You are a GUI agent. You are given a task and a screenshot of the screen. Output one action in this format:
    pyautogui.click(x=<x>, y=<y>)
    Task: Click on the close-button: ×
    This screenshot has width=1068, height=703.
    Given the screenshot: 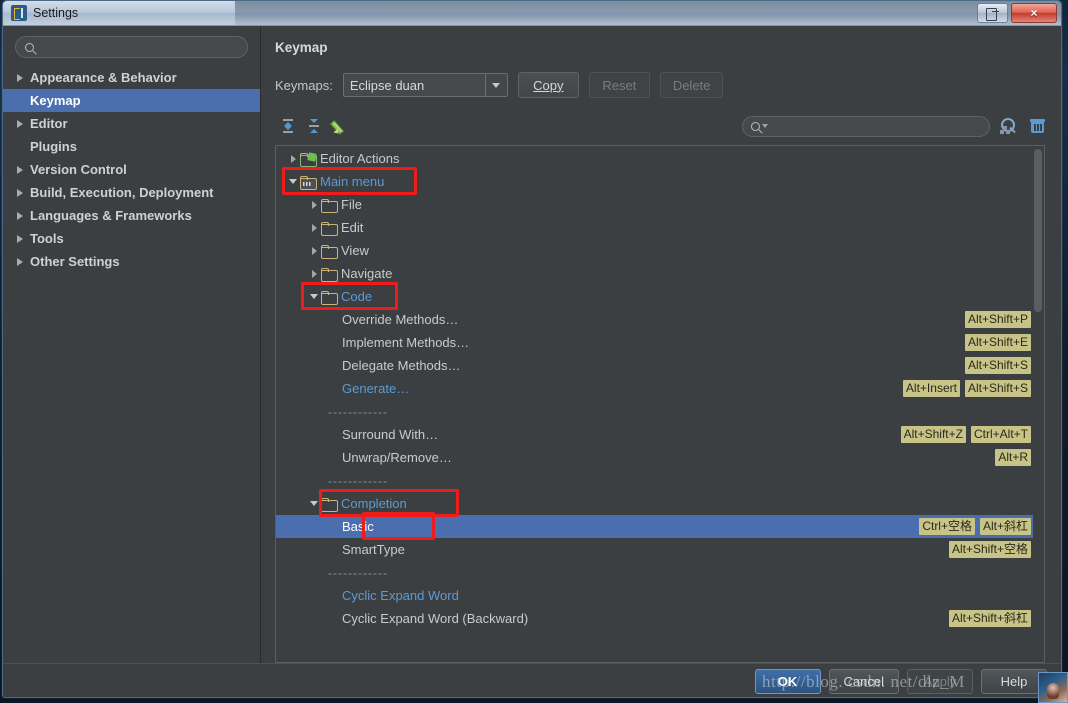 What is the action you would take?
    pyautogui.click(x=1034, y=13)
    